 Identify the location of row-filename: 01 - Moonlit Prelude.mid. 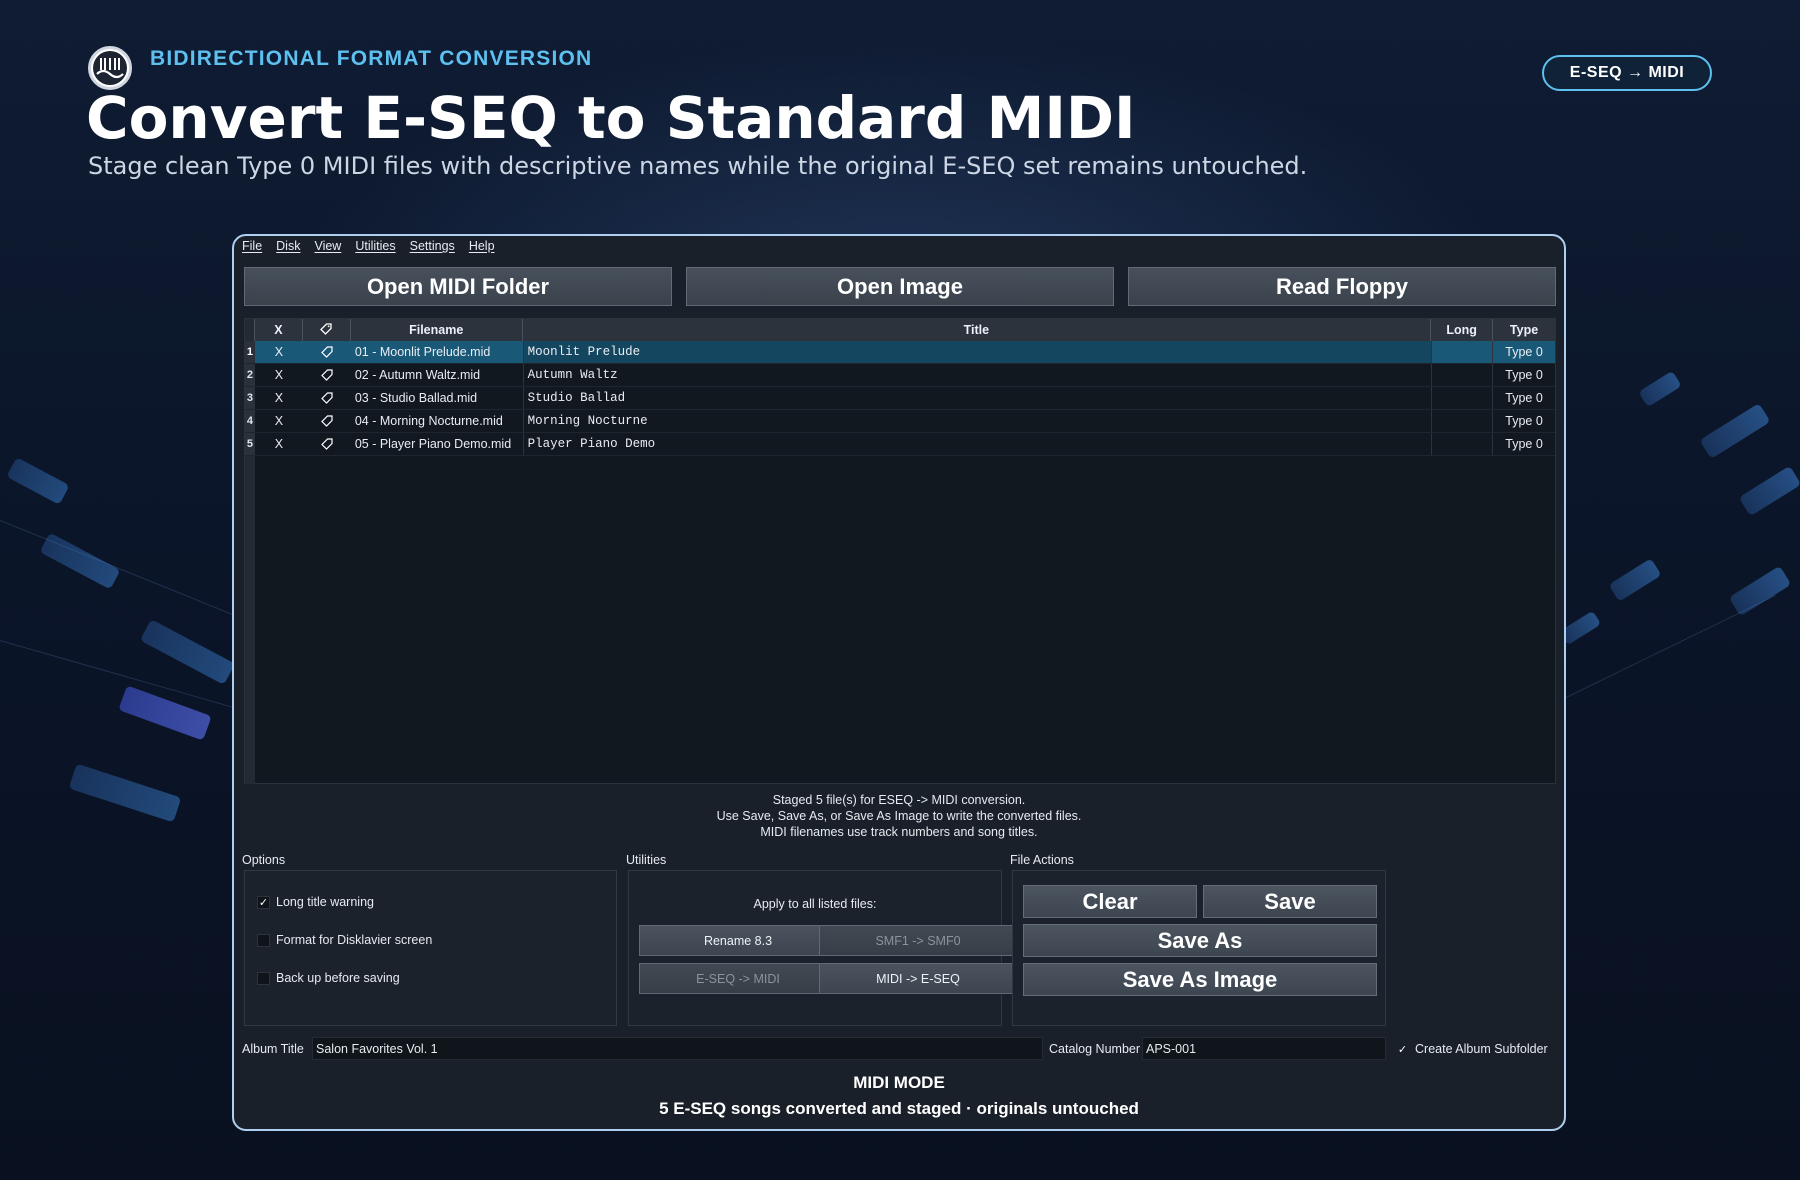
(422, 352).